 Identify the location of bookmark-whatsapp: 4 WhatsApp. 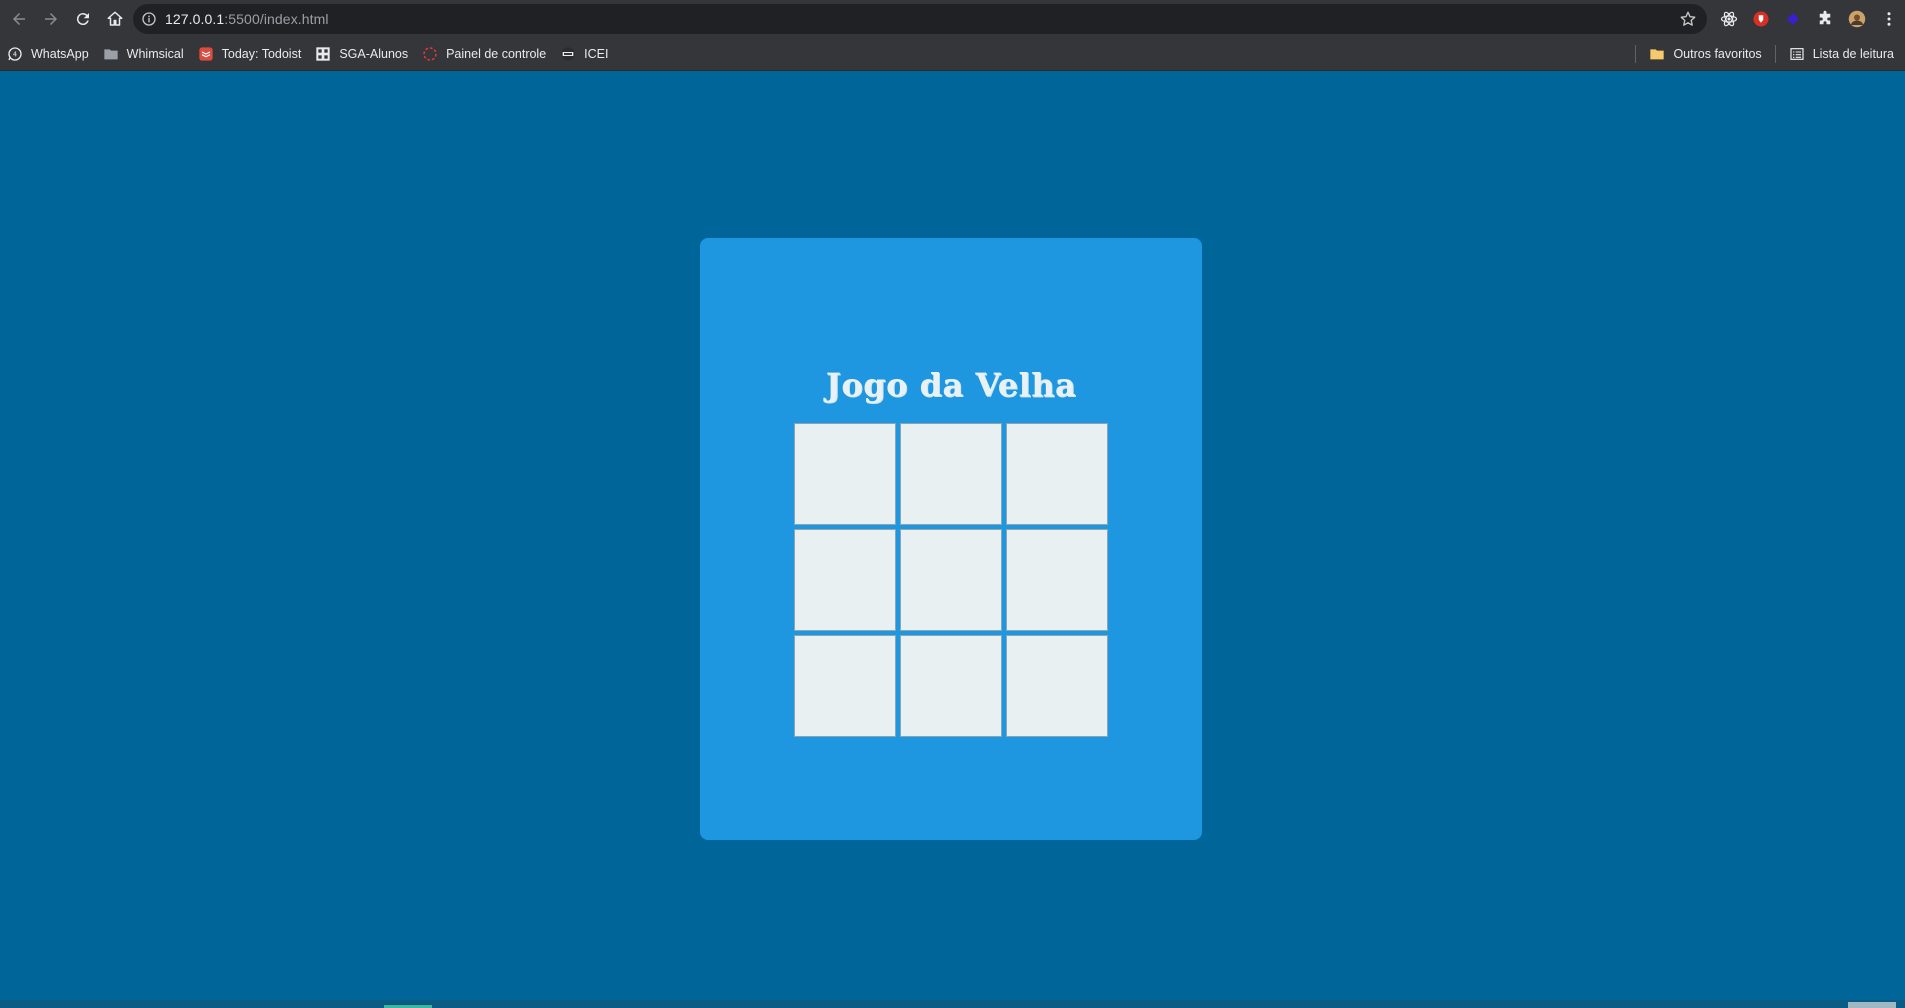
(48, 54).